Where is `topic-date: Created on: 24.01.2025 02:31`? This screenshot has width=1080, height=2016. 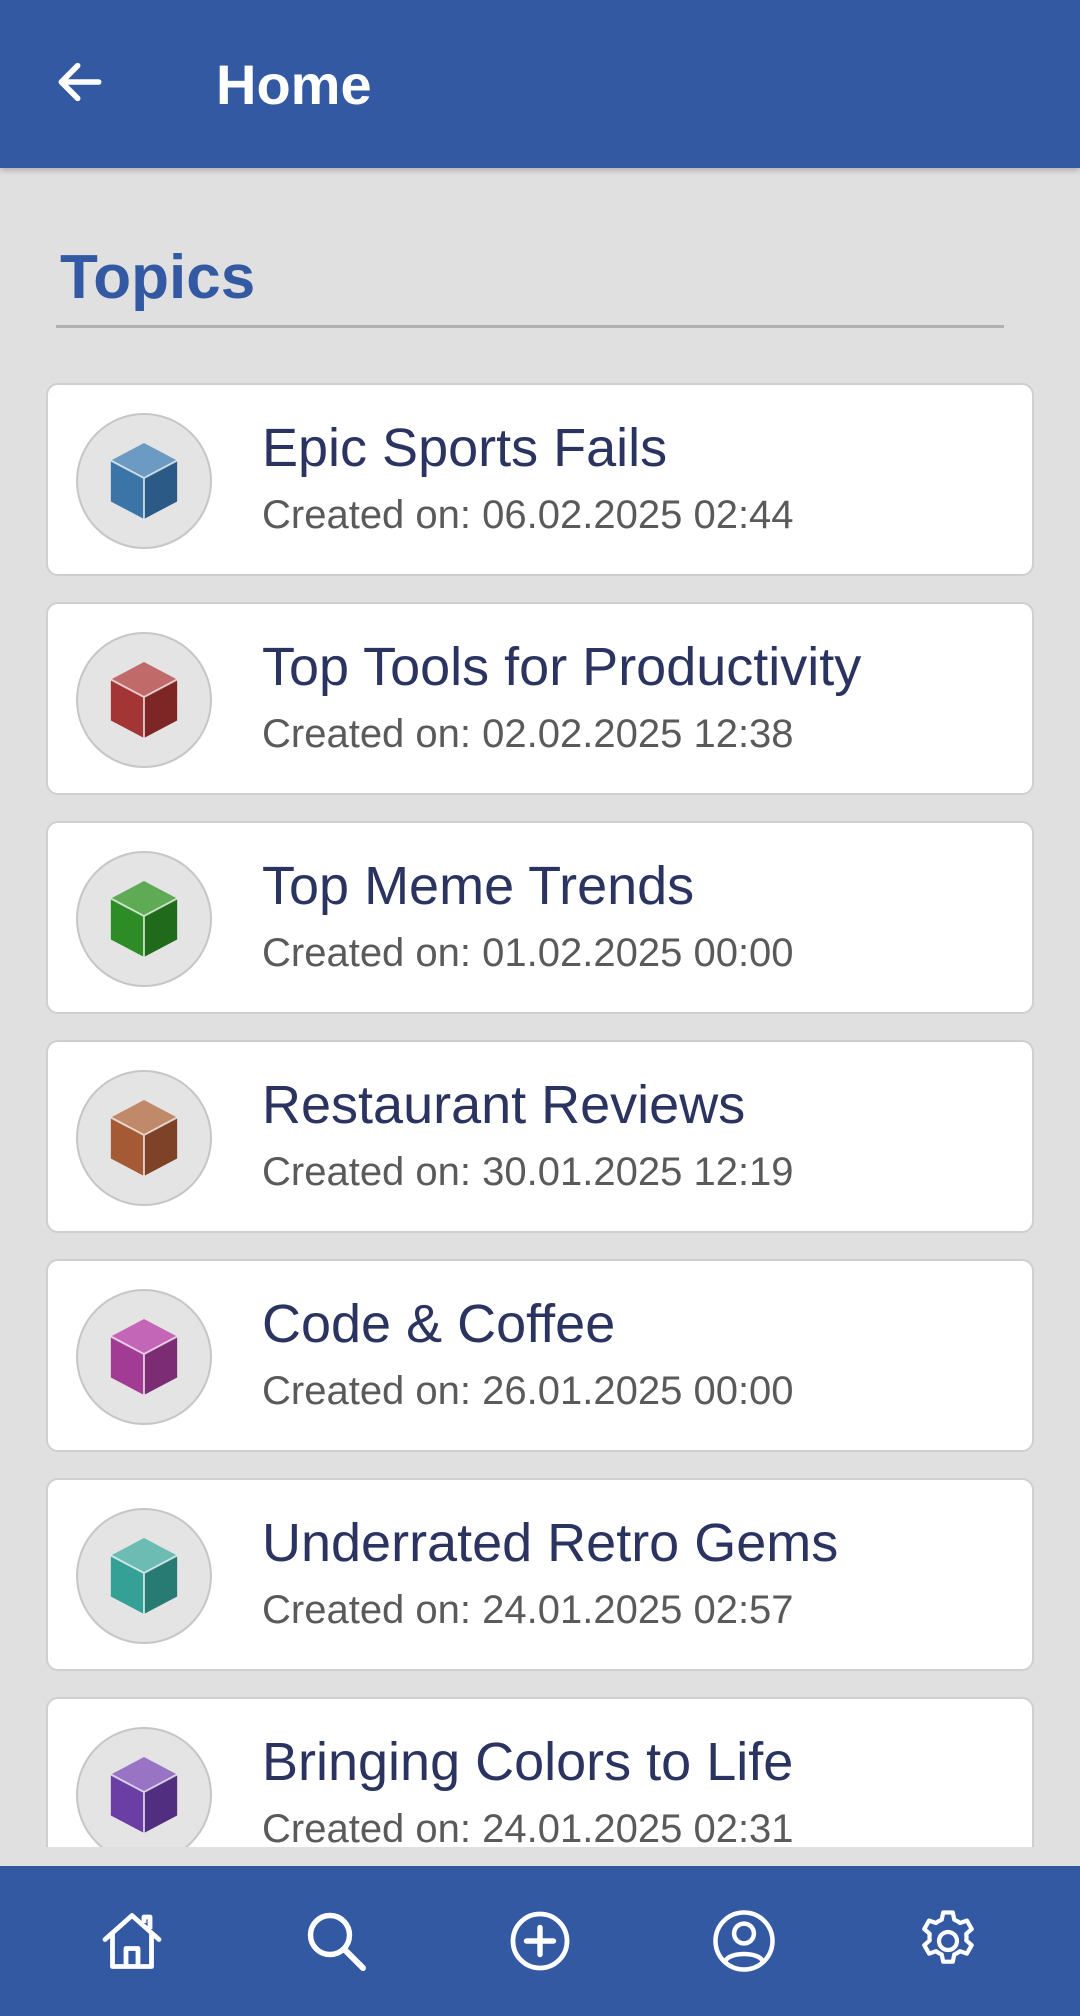 topic-date: Created on: 24.01.2025 02:31 is located at coordinates (528, 1827).